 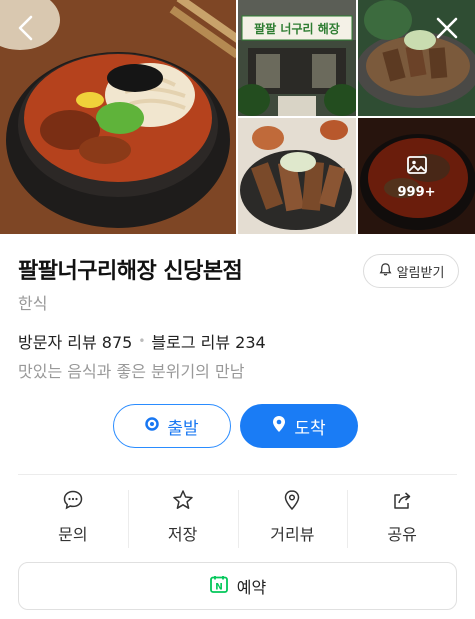 I want to click on storefront-photo: 팔팔 너구리 해장, so click(x=297, y=58).